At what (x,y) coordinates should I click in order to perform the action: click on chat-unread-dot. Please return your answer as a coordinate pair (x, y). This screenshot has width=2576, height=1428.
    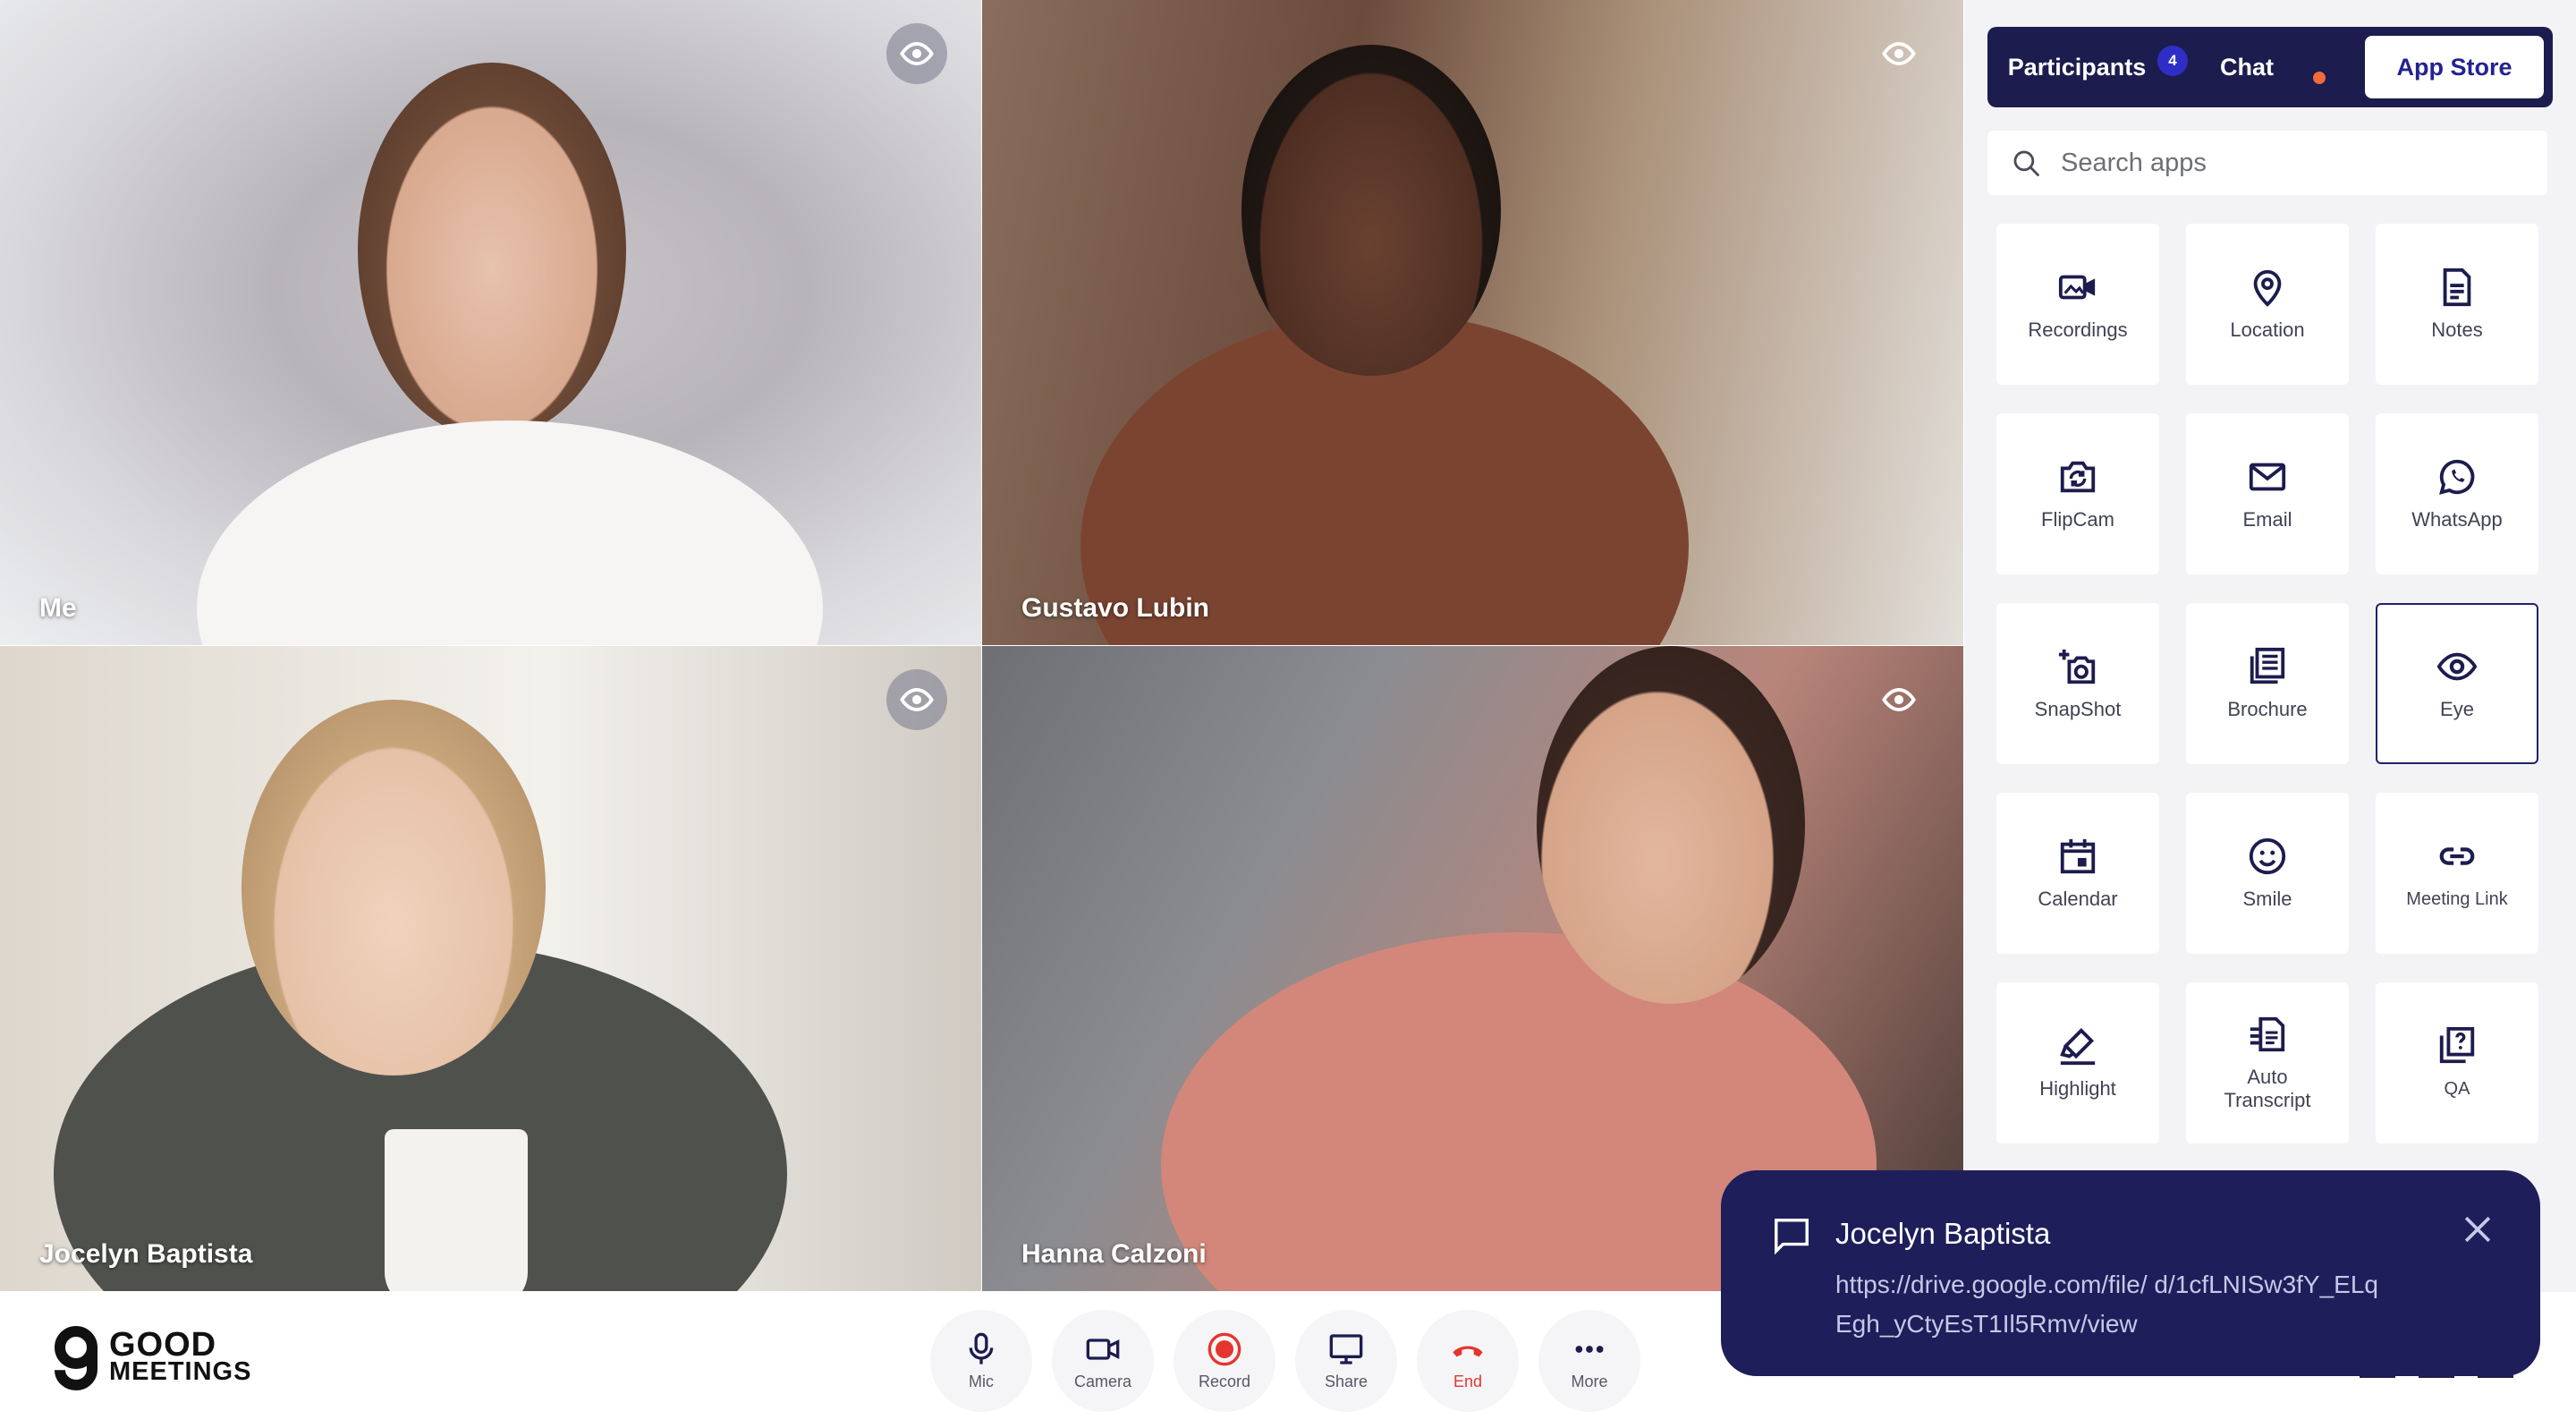
    Looking at the image, I should click on (2319, 78).